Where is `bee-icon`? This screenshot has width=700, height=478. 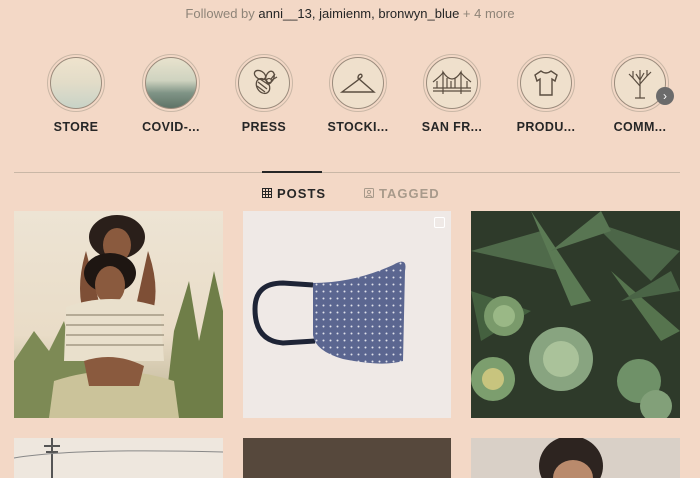 bee-icon is located at coordinates (264, 83).